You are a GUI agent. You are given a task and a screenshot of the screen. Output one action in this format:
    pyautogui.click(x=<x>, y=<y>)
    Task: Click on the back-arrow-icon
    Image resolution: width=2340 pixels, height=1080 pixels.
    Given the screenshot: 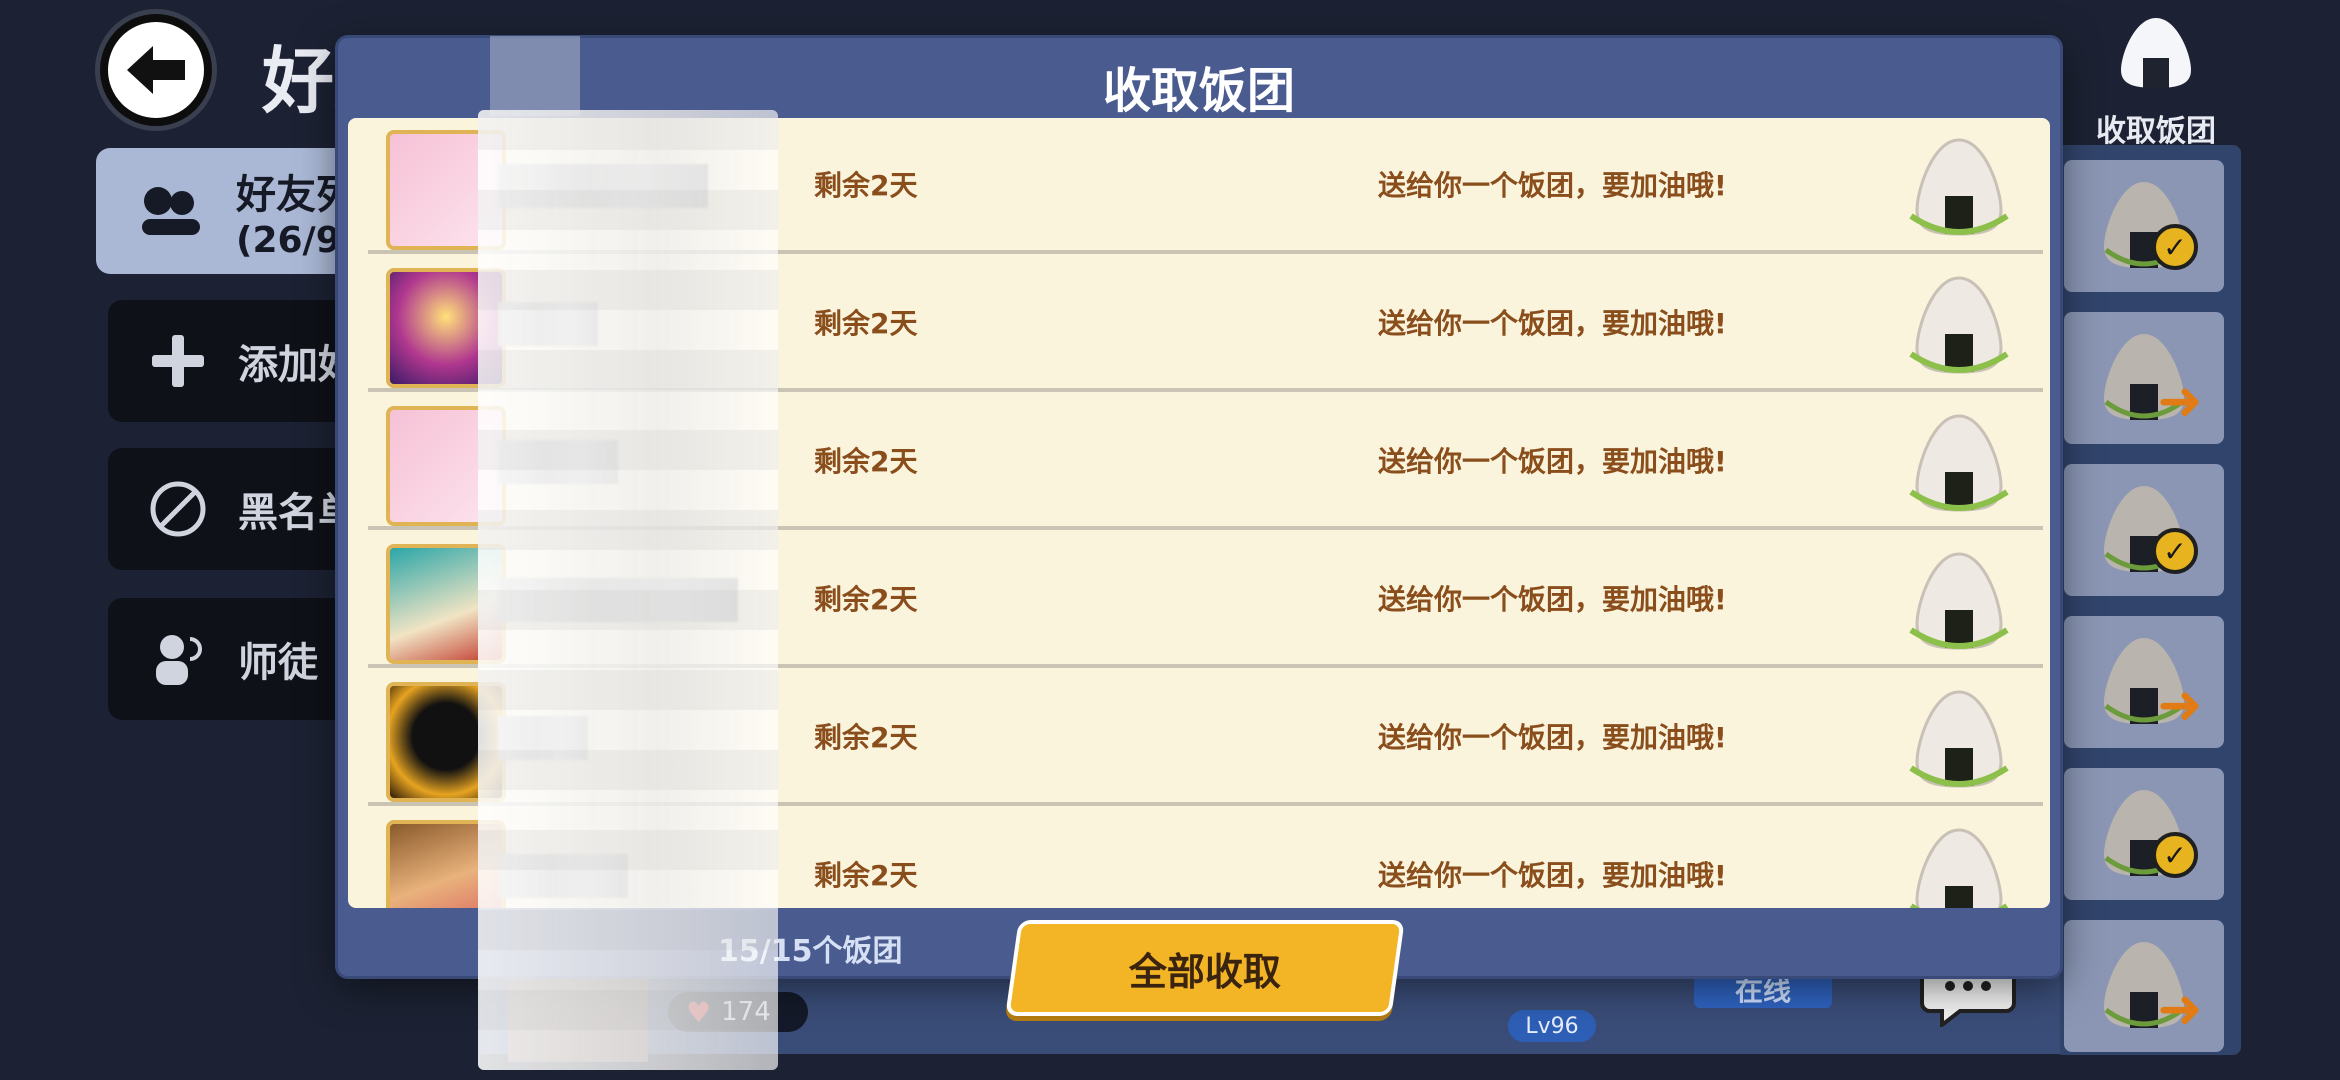 What is the action you would take?
    pyautogui.click(x=156, y=70)
    